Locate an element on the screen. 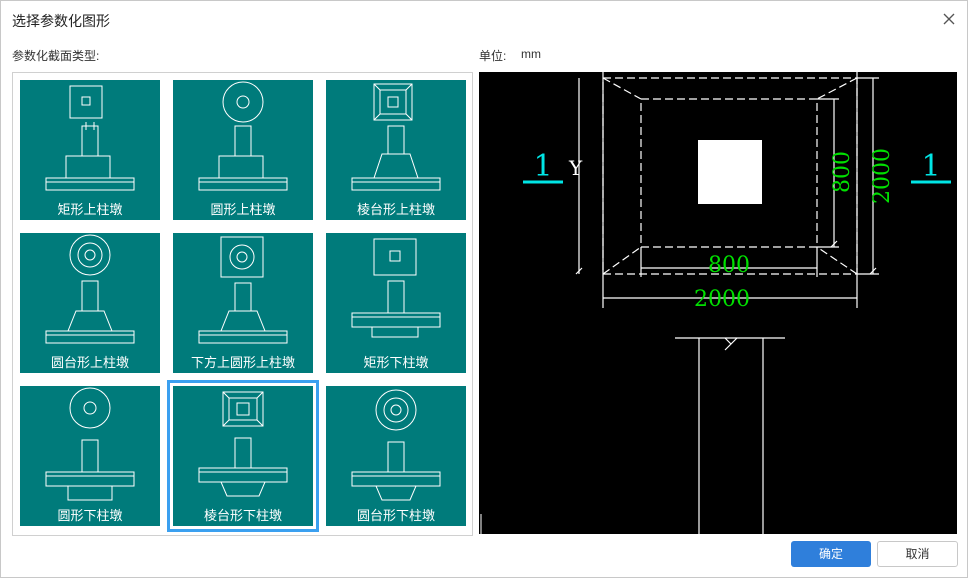  dim-outer-vertical: 2000 is located at coordinates (882, 176).